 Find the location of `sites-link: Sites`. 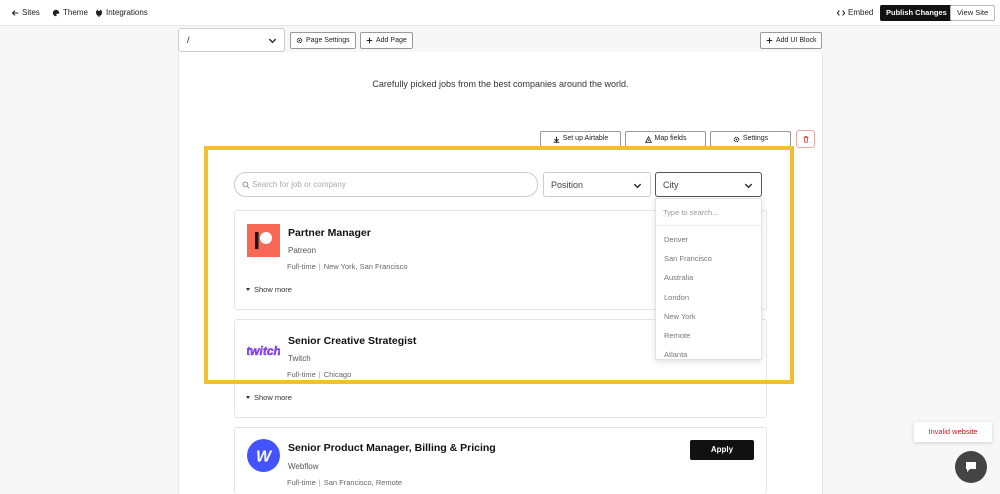

sites-link: Sites is located at coordinates (25, 12).